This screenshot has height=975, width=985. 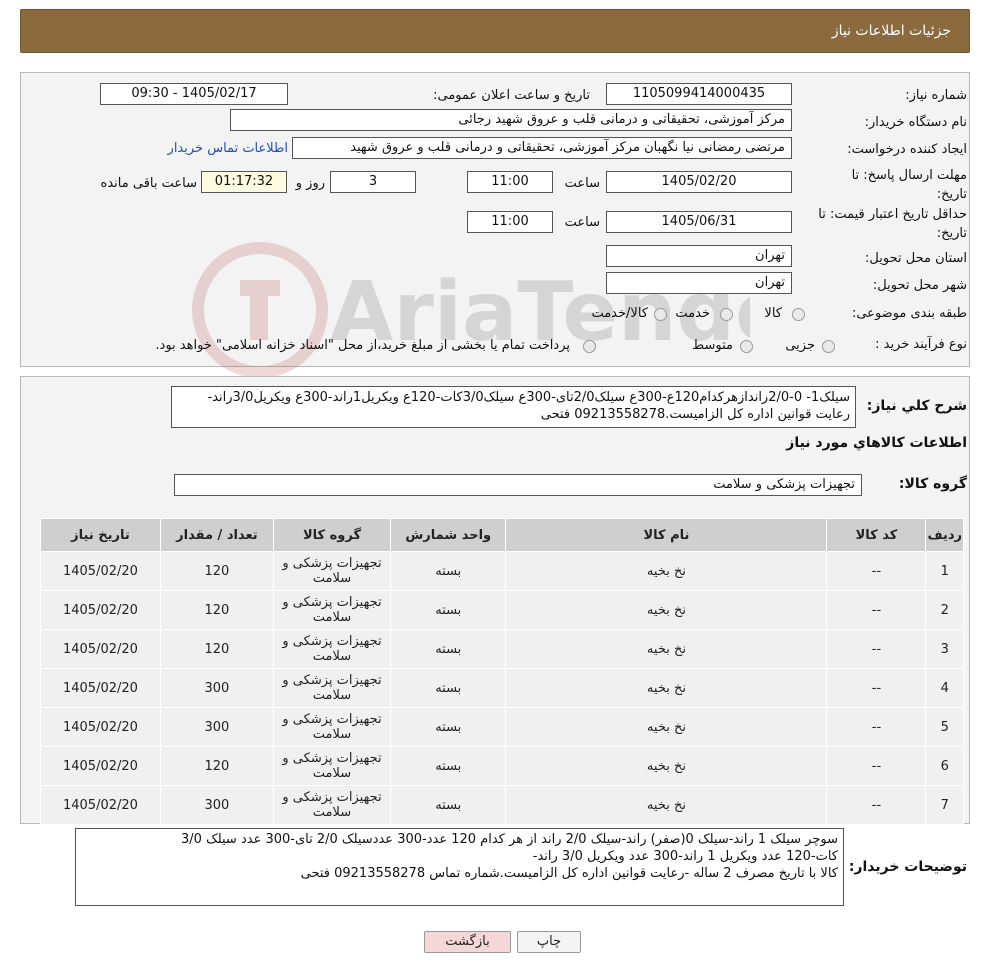 What do you see at coordinates (448, 535) in the screenshot?
I see `col-unit: واحد شمارش` at bounding box center [448, 535].